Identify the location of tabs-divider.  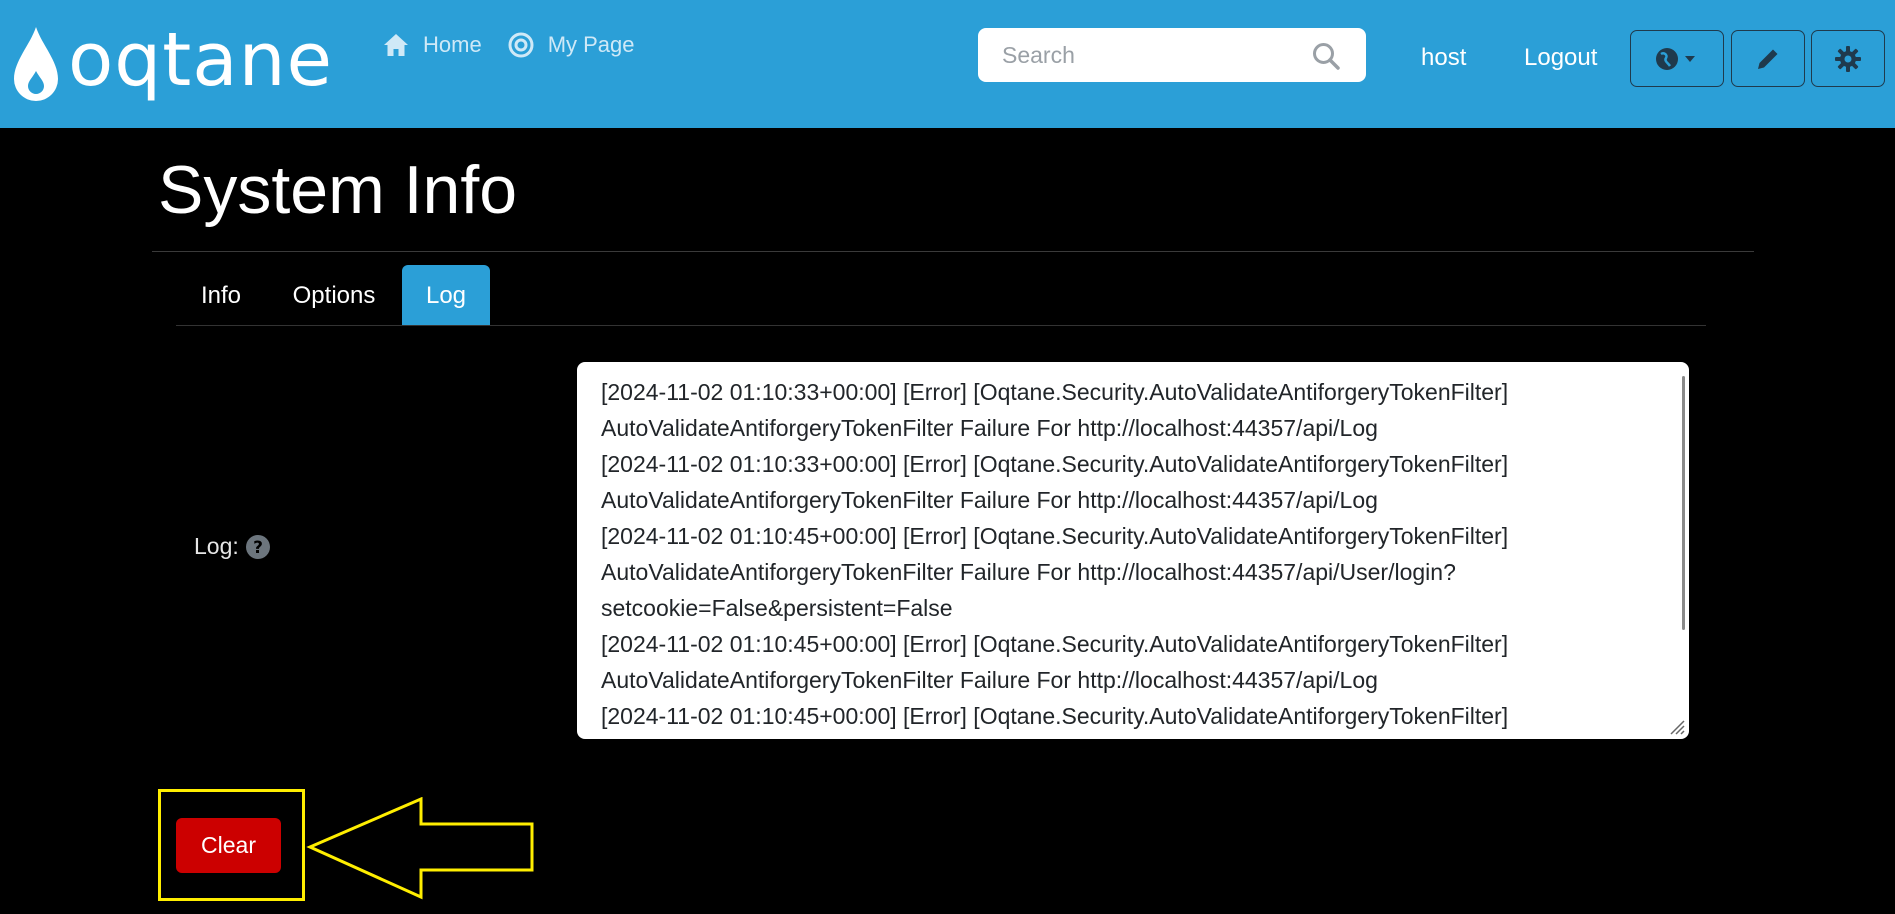
(941, 325).